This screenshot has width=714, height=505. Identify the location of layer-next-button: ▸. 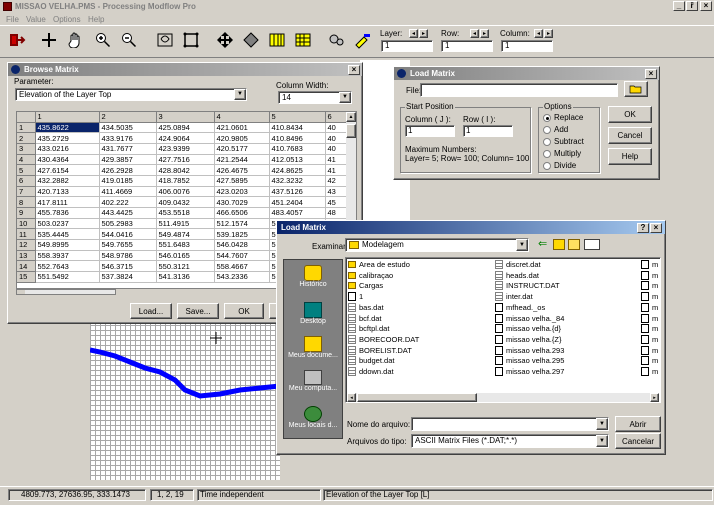
(423, 33).